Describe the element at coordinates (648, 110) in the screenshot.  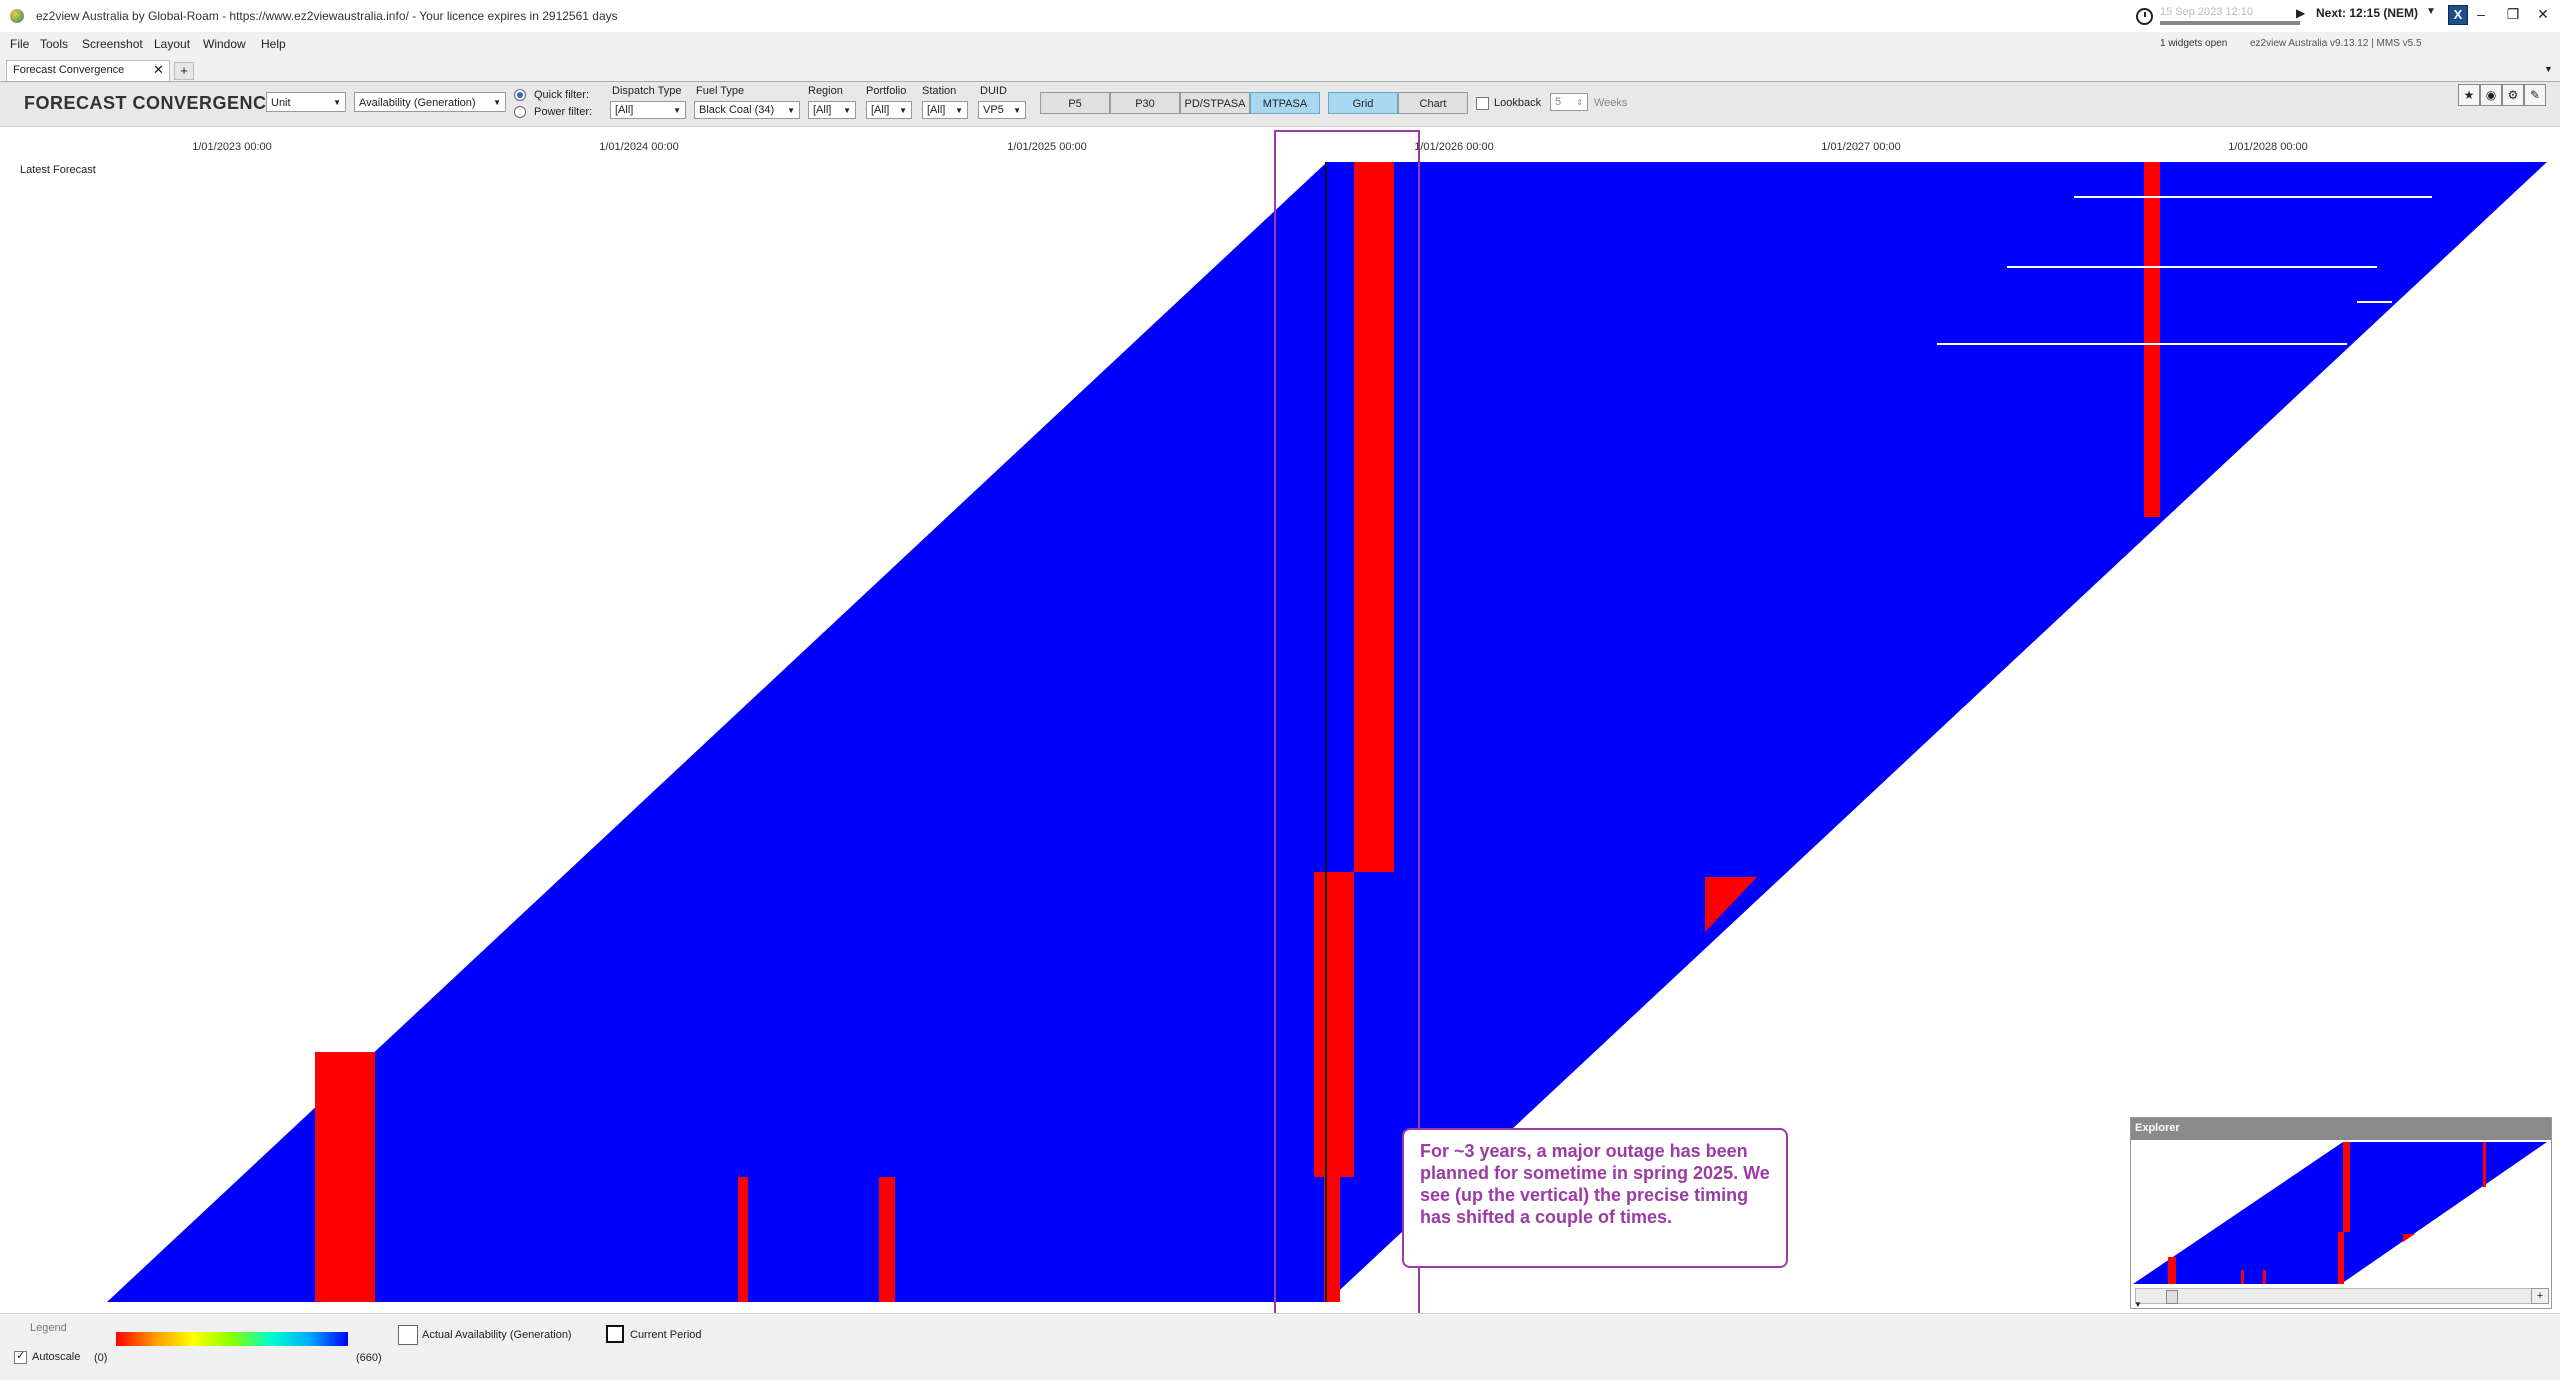
I see `dispatch-type-select: [All] ▼` at that location.